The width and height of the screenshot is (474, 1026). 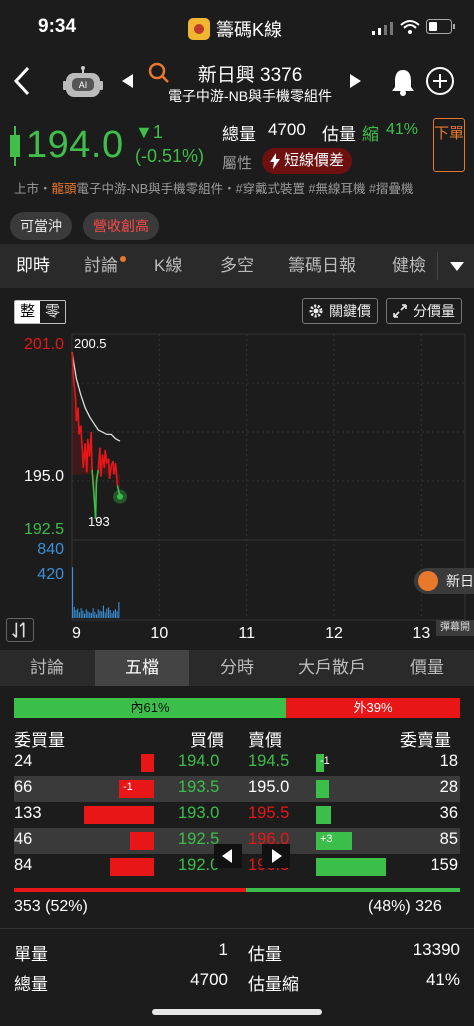 I want to click on volume-bars, so click(x=96, y=592).